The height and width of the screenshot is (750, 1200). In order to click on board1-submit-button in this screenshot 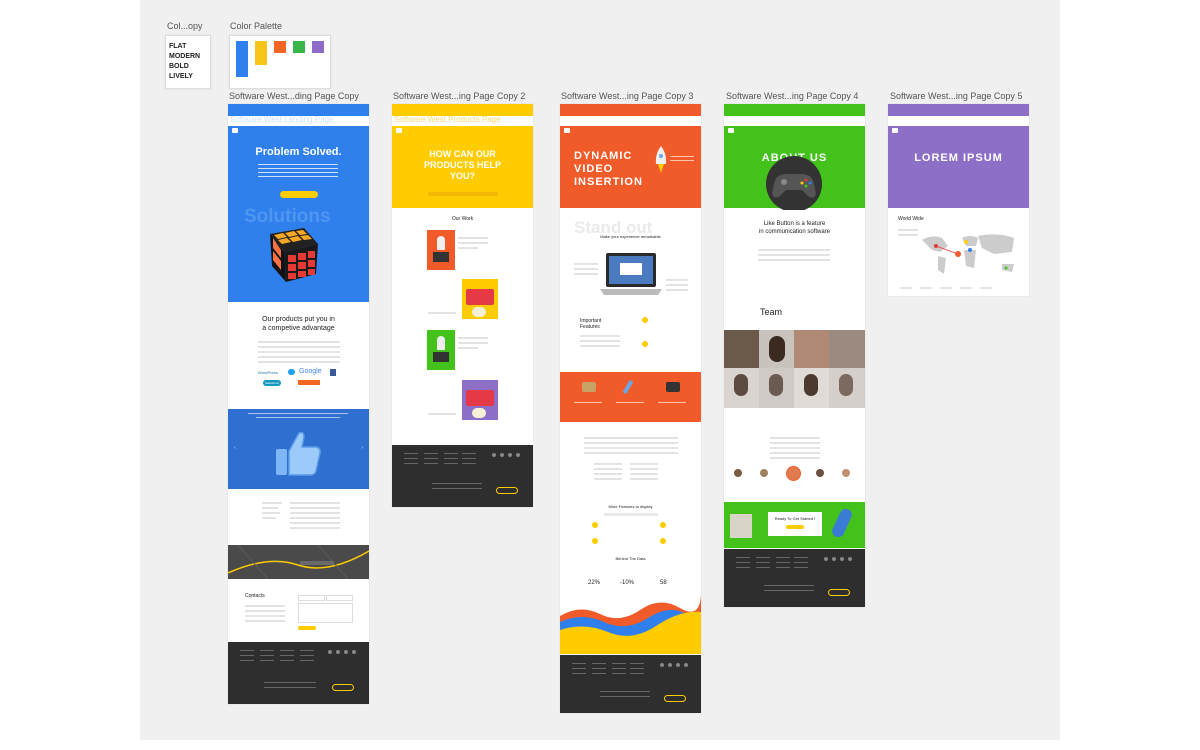, I will do `click(307, 628)`.